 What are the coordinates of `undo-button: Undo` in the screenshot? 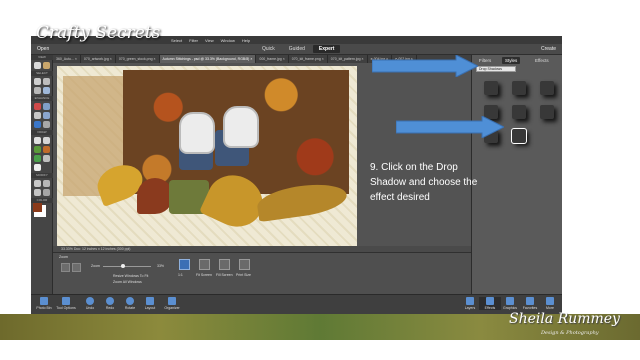 It's located at (90, 303).